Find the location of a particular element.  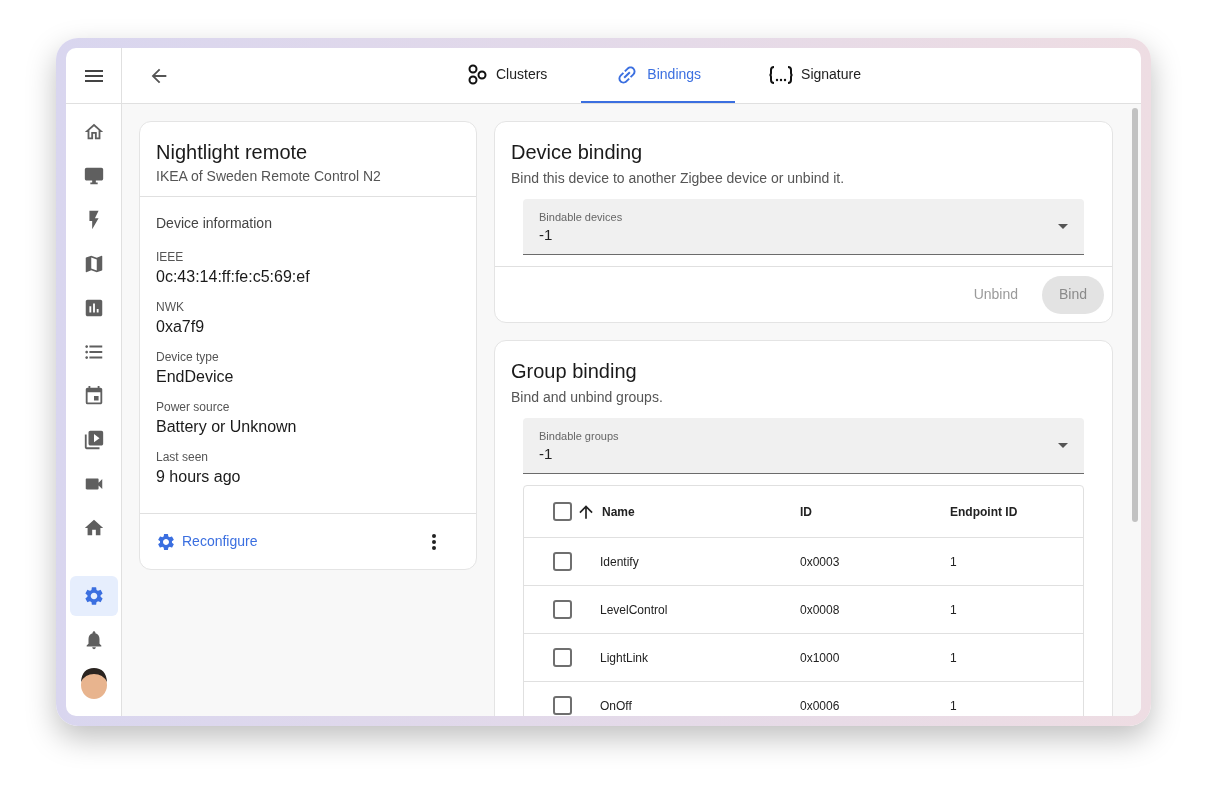

card-description: Bind this device to another Zigbee device or unbind it. is located at coordinates (678, 178).